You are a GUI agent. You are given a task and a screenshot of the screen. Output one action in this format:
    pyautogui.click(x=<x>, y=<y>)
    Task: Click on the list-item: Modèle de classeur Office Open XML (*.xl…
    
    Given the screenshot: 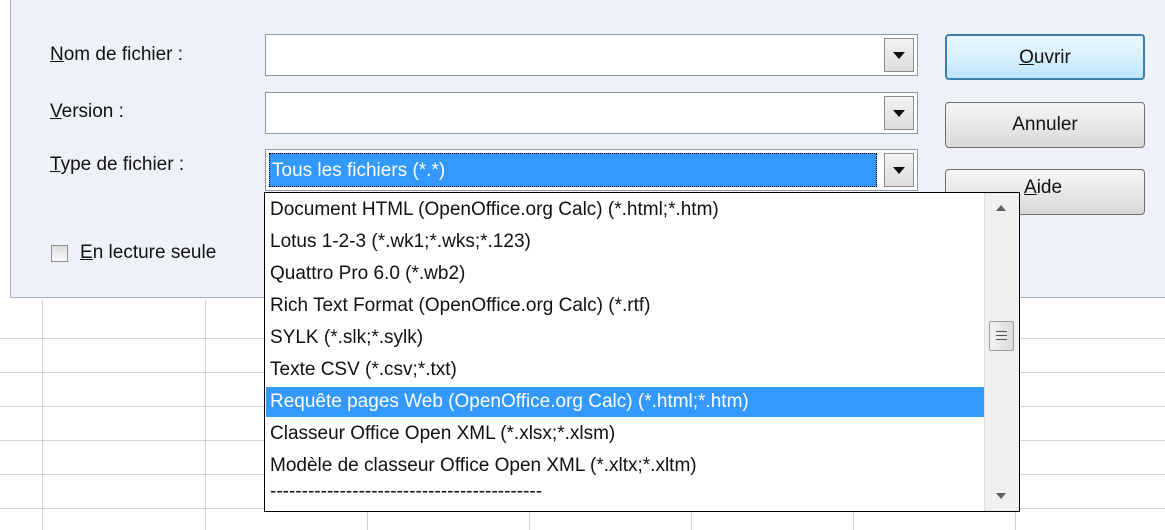 What is the action you would take?
    pyautogui.click(x=625, y=466)
    